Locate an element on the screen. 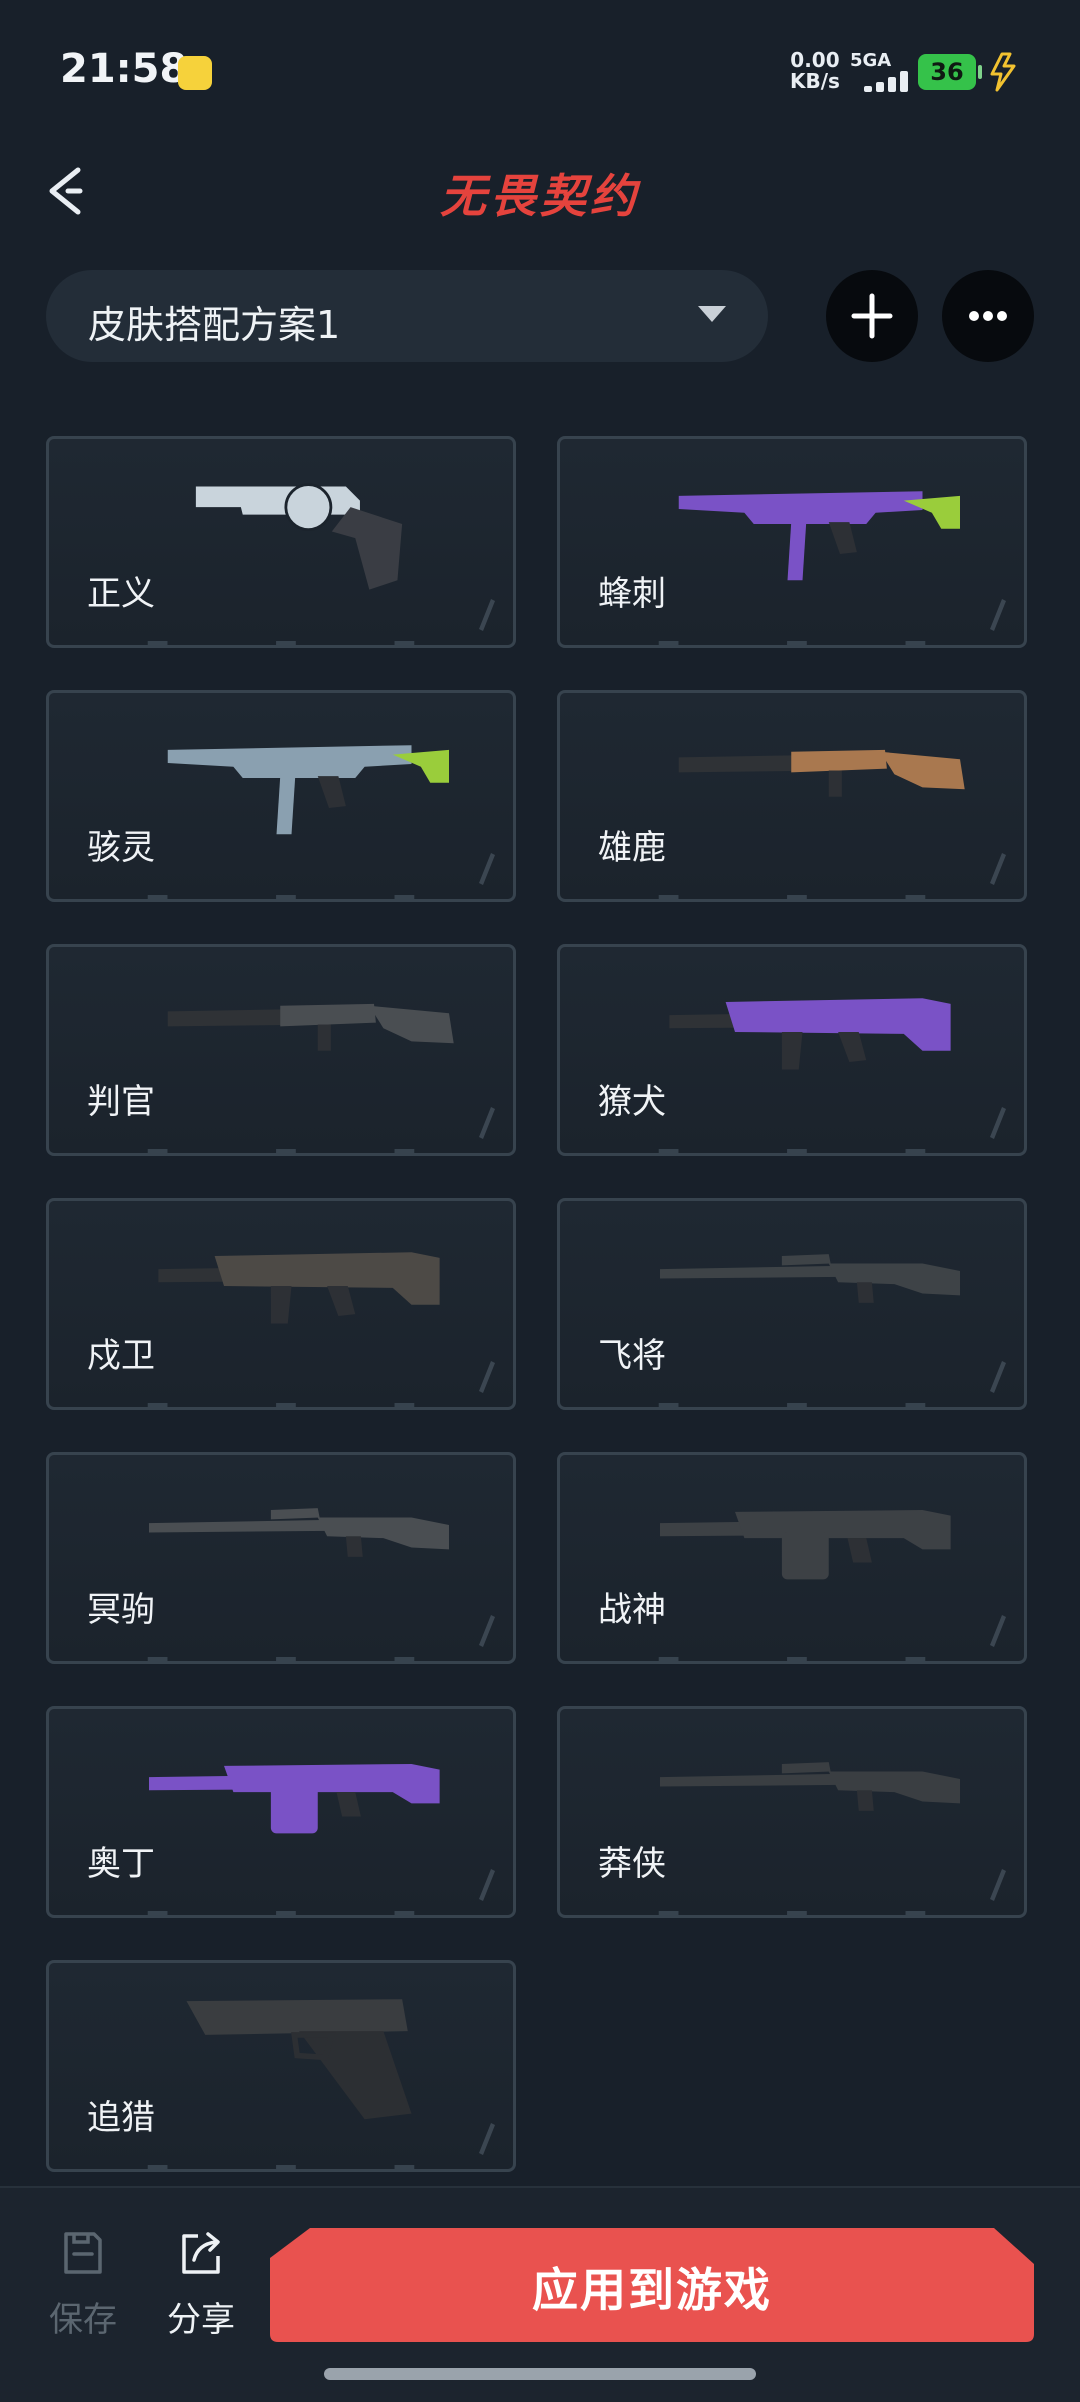  pistol-icon is located at coordinates (299, 2059).